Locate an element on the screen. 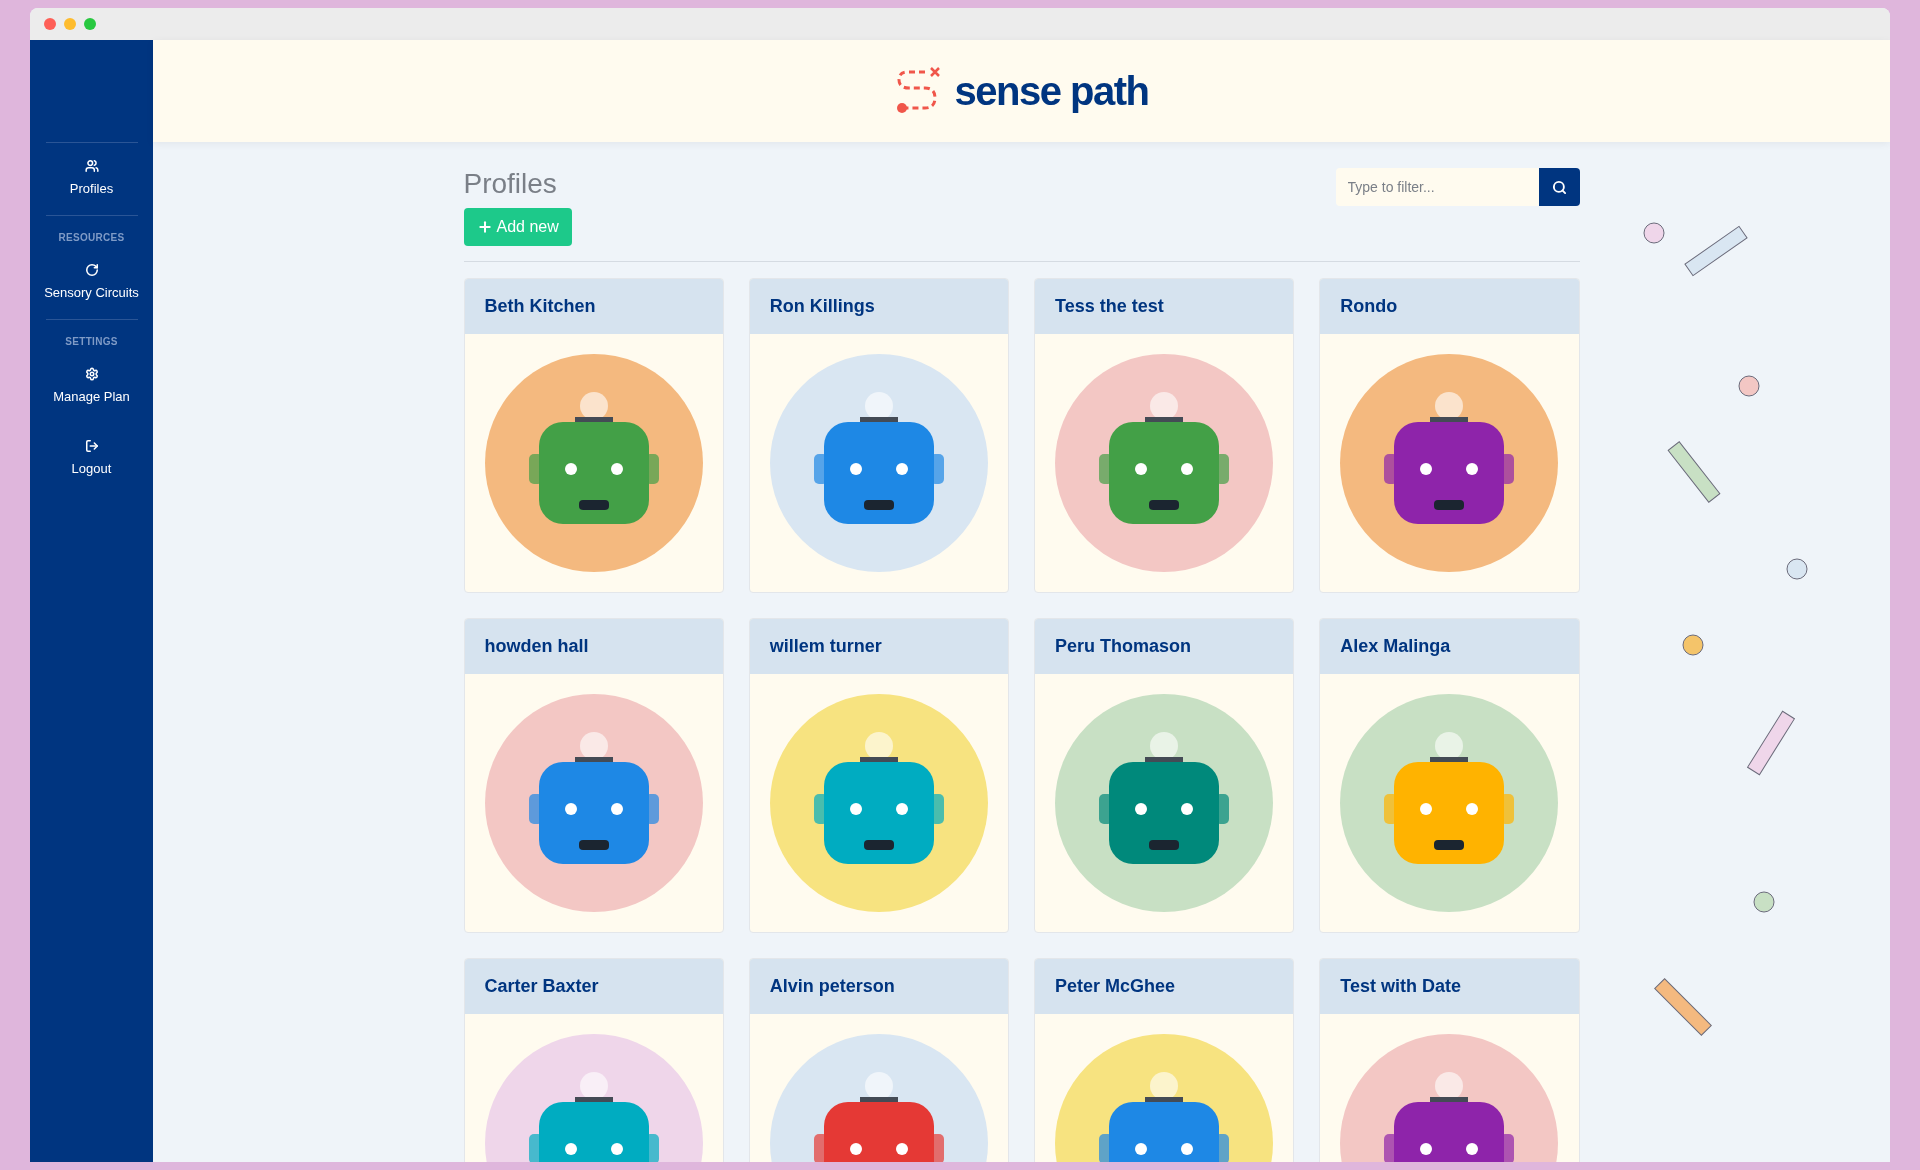 The width and height of the screenshot is (1920, 1170). refresh-icon is located at coordinates (91, 270).